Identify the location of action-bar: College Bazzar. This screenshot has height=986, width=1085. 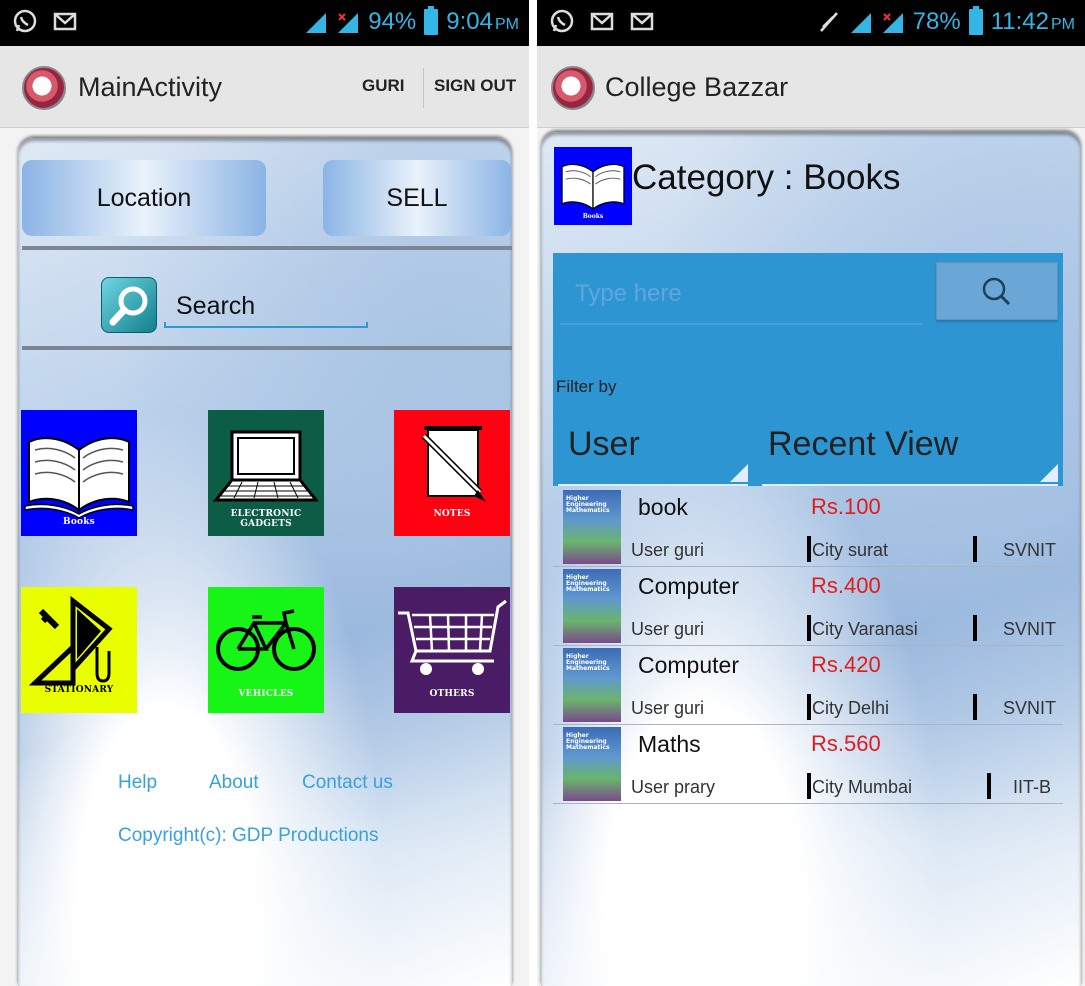
(811, 87).